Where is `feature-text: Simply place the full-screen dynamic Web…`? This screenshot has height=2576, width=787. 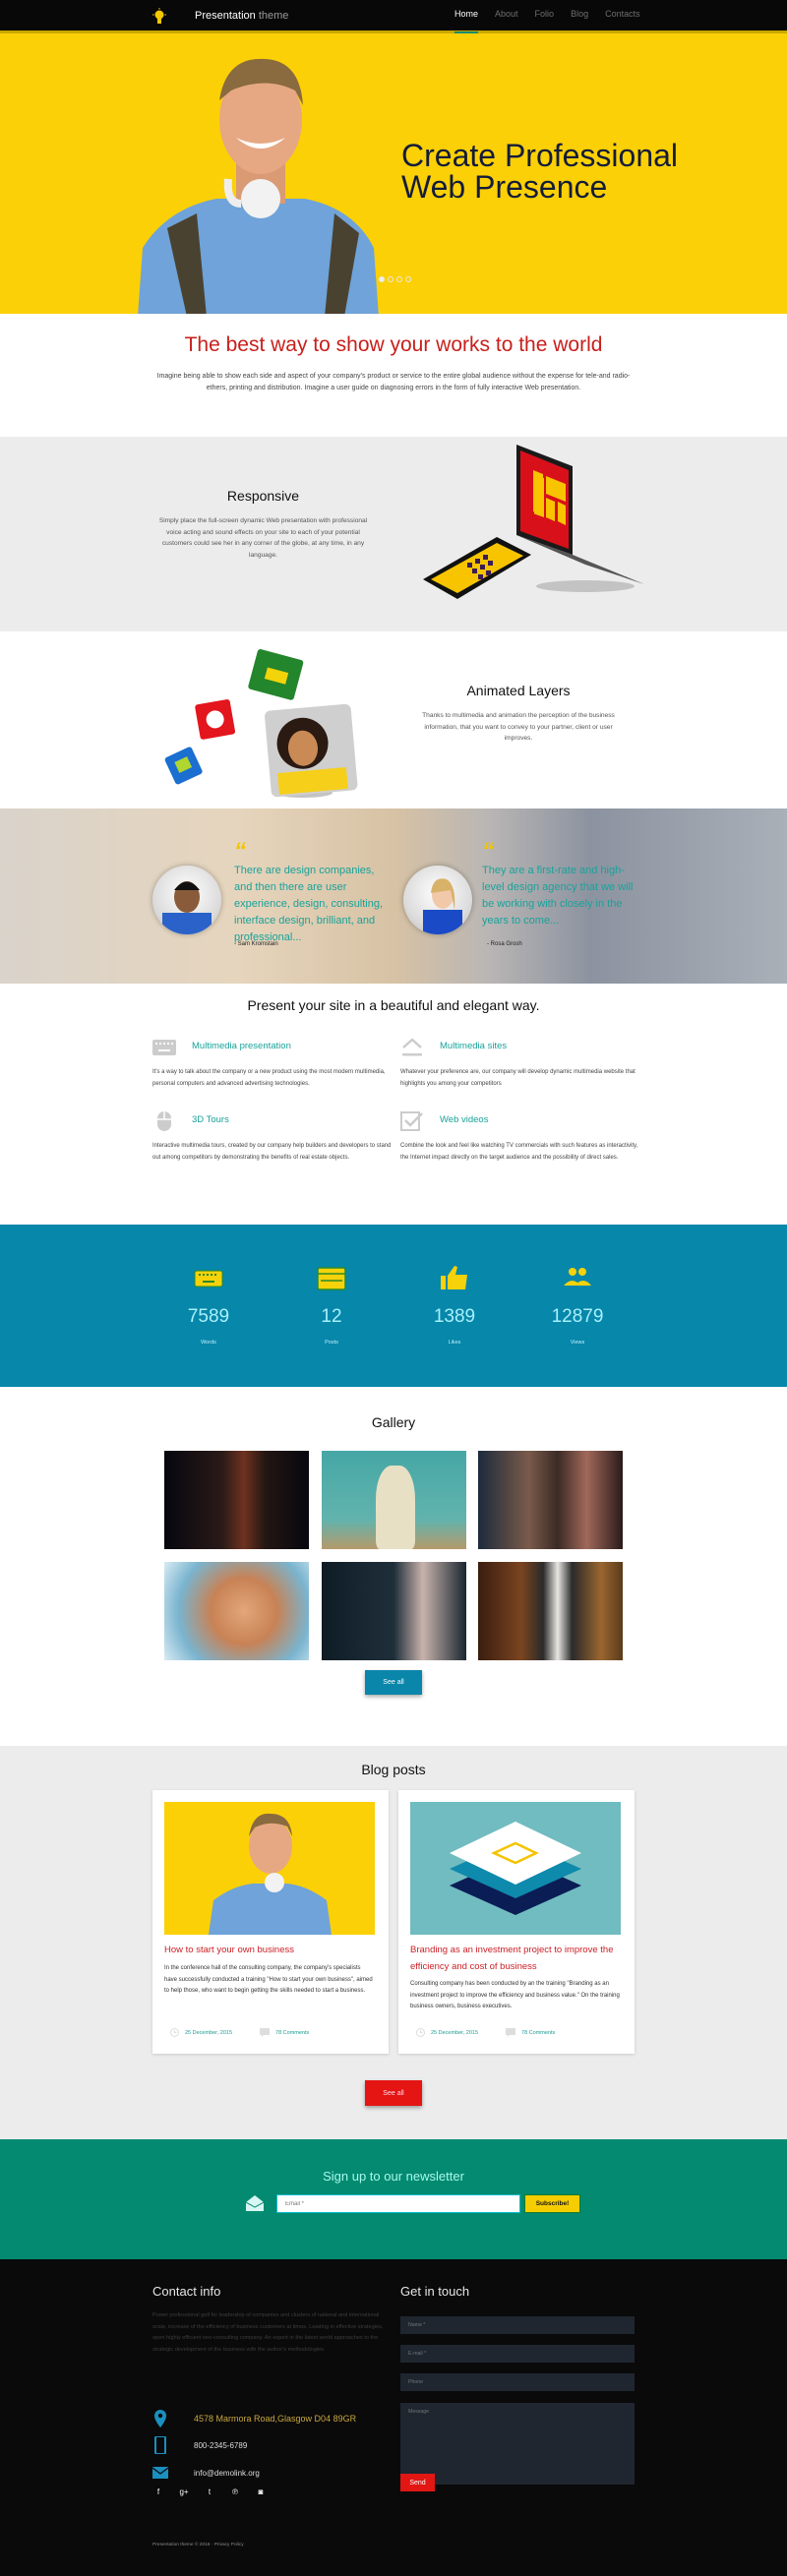 feature-text: Simply place the full-screen dynamic Web… is located at coordinates (263, 538).